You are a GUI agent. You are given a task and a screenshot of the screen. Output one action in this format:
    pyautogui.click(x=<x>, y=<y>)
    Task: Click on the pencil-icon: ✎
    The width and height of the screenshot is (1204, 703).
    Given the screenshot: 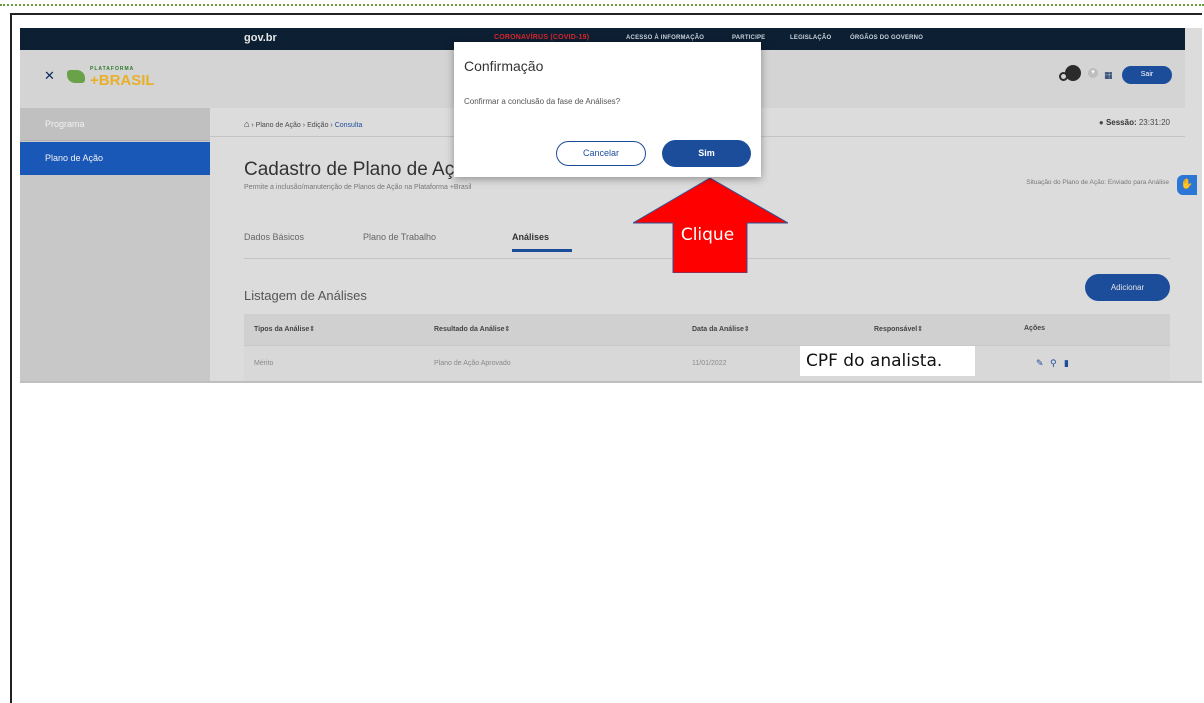 What is the action you would take?
    pyautogui.click(x=1040, y=363)
    